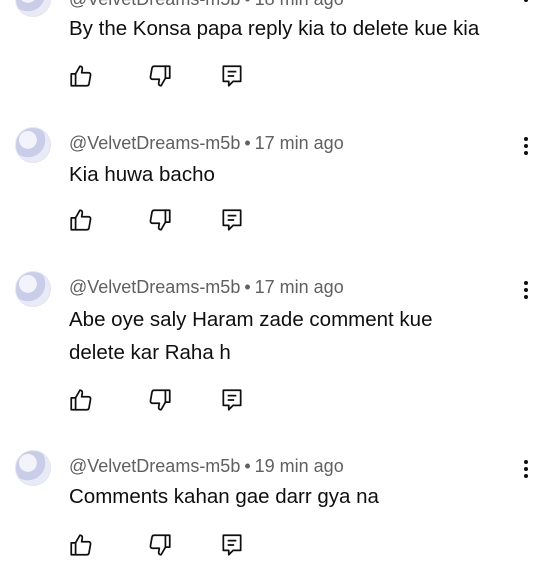 This screenshot has height=563, width=560. Describe the element at coordinates (299, 4) in the screenshot. I see `comment-time: 18 min ago` at that location.